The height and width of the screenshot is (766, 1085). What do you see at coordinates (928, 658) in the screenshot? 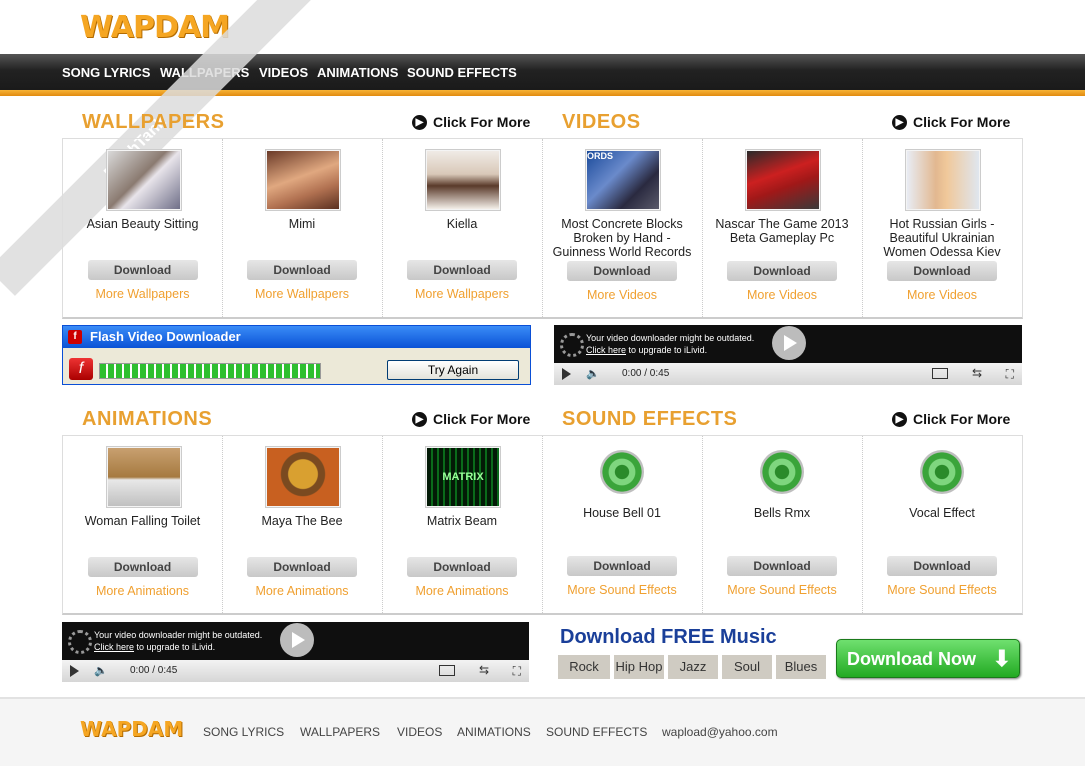
I see `download-now-button: Download Now ⬇` at bounding box center [928, 658].